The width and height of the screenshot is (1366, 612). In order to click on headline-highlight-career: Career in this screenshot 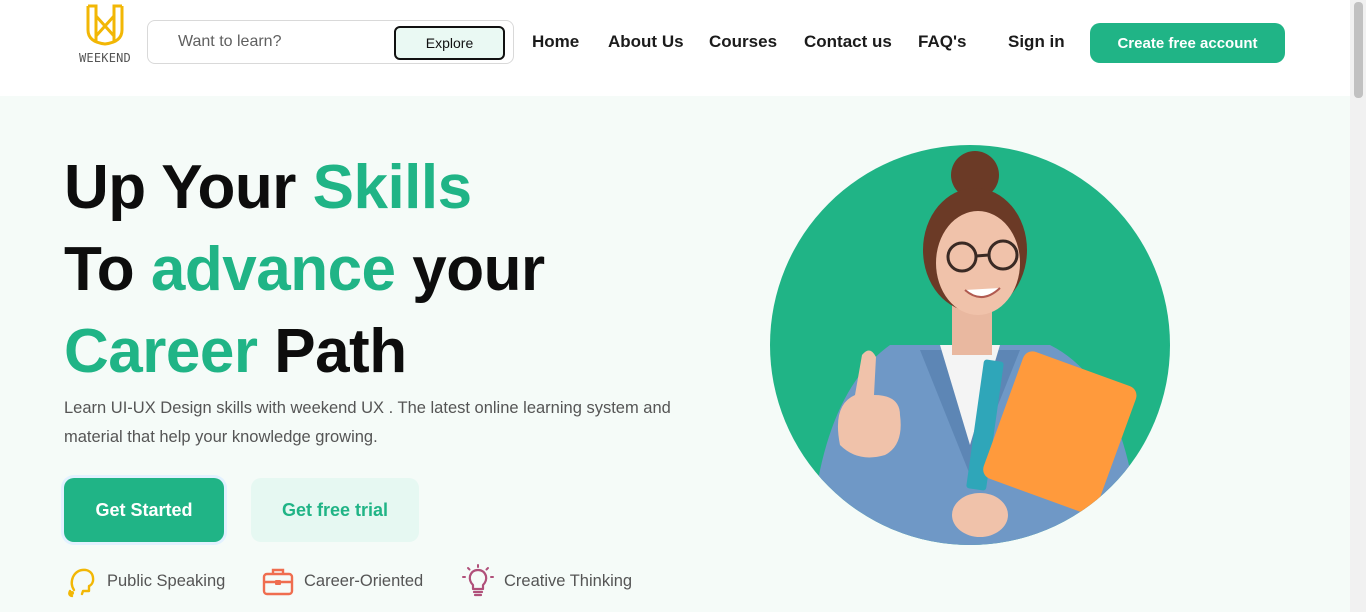, I will do `click(161, 351)`.